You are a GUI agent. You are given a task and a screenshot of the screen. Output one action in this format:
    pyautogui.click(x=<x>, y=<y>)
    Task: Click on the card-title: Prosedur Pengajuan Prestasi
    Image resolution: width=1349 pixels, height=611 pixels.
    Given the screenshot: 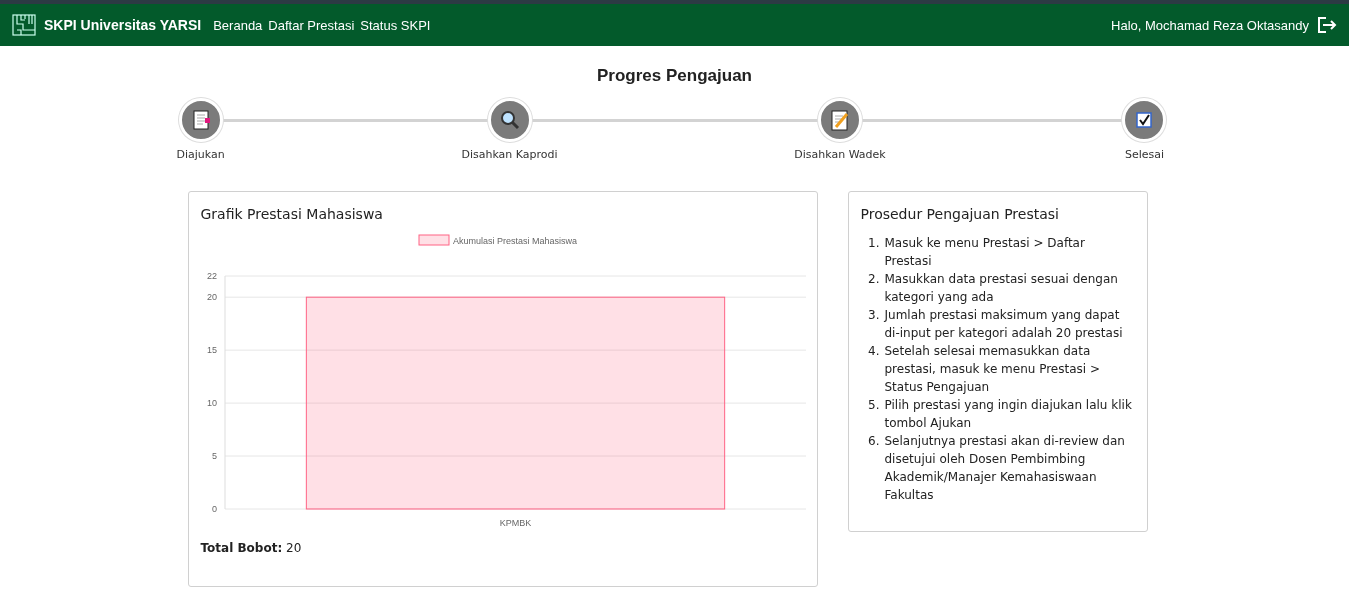 What is the action you would take?
    pyautogui.click(x=960, y=214)
    